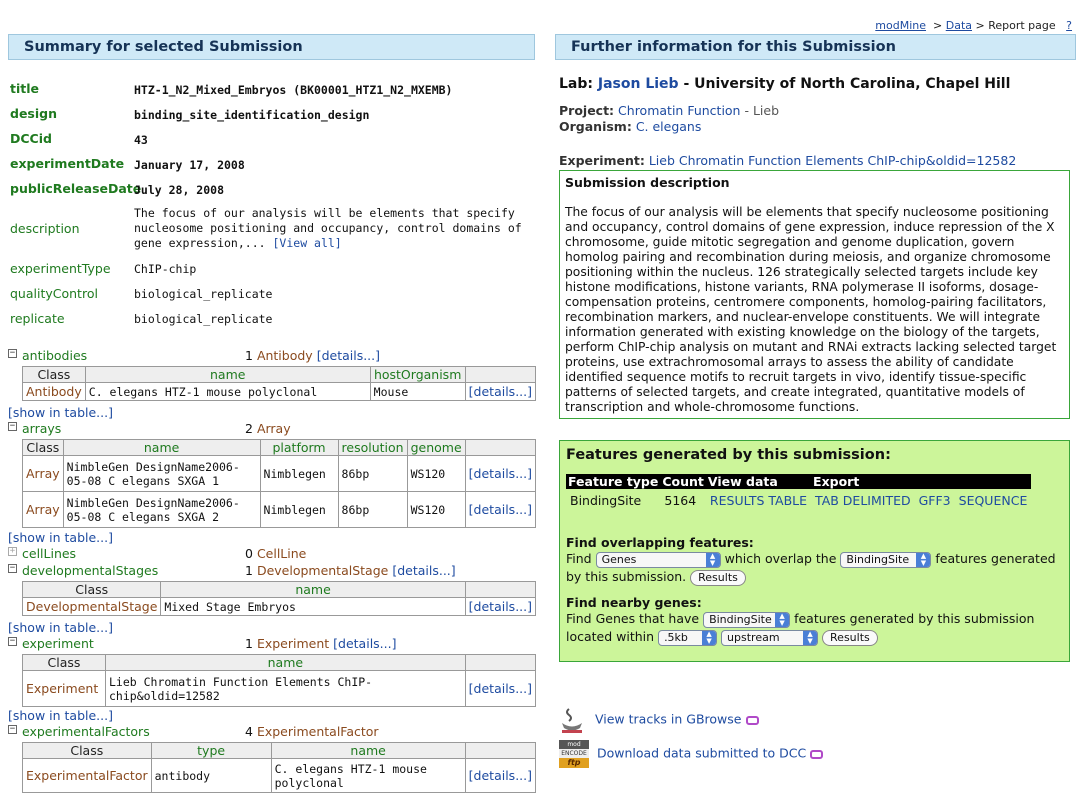 The width and height of the screenshot is (1080, 793). I want to click on help-link: ?, so click(1069, 25).